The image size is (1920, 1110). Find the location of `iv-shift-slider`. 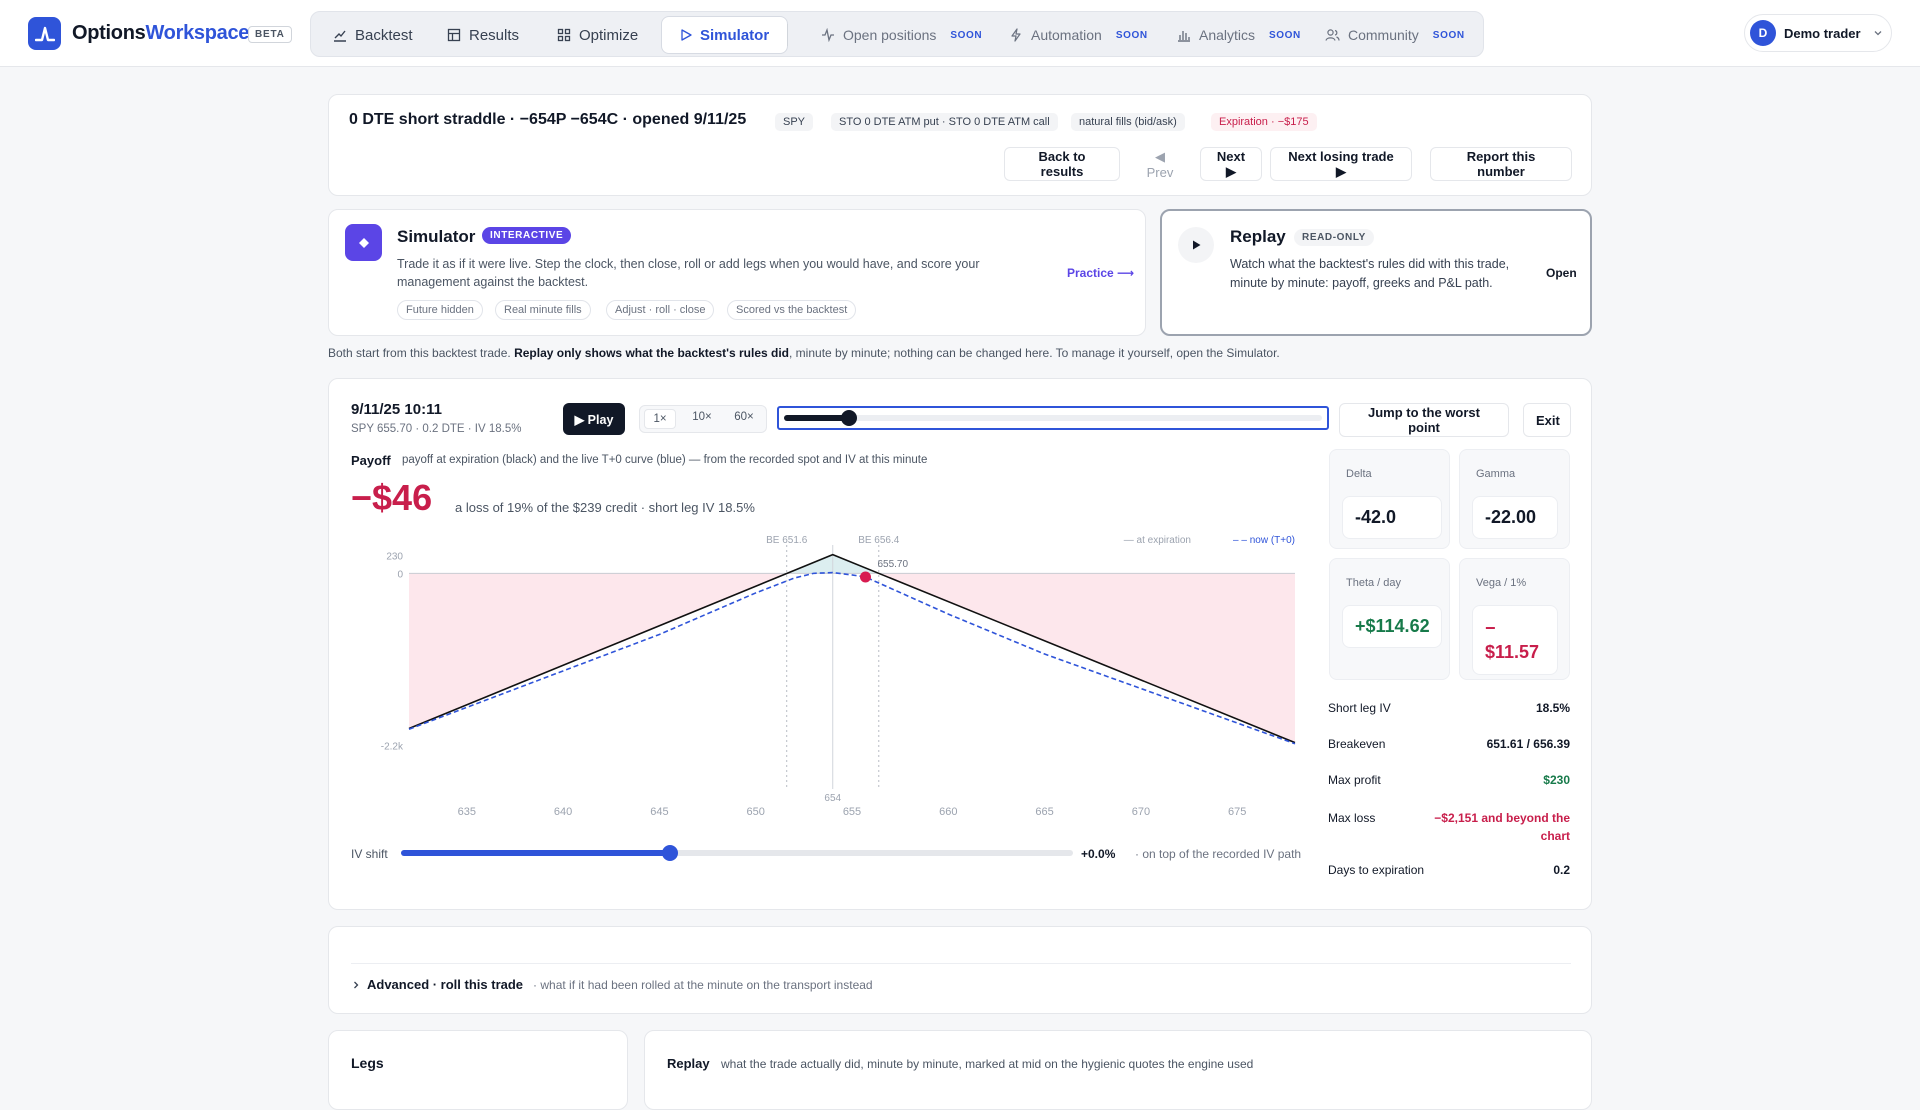

iv-shift-slider is located at coordinates (737, 853).